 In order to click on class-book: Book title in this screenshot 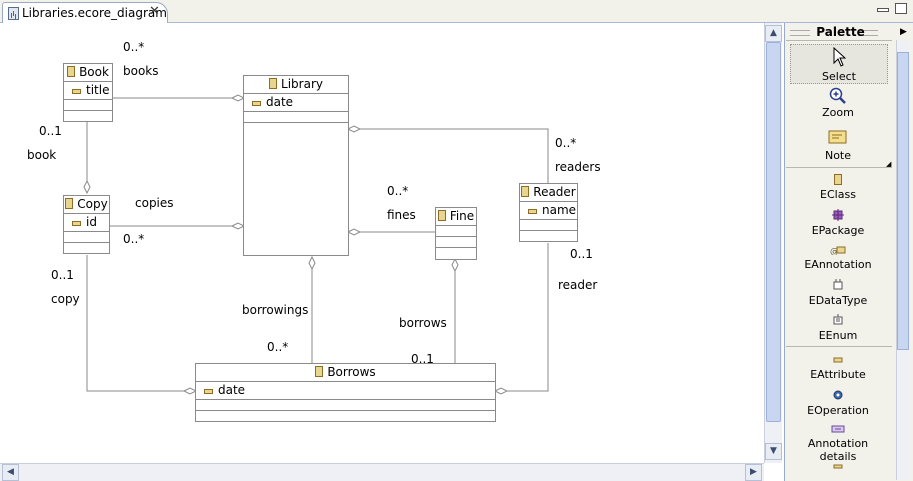, I will do `click(88, 92)`.